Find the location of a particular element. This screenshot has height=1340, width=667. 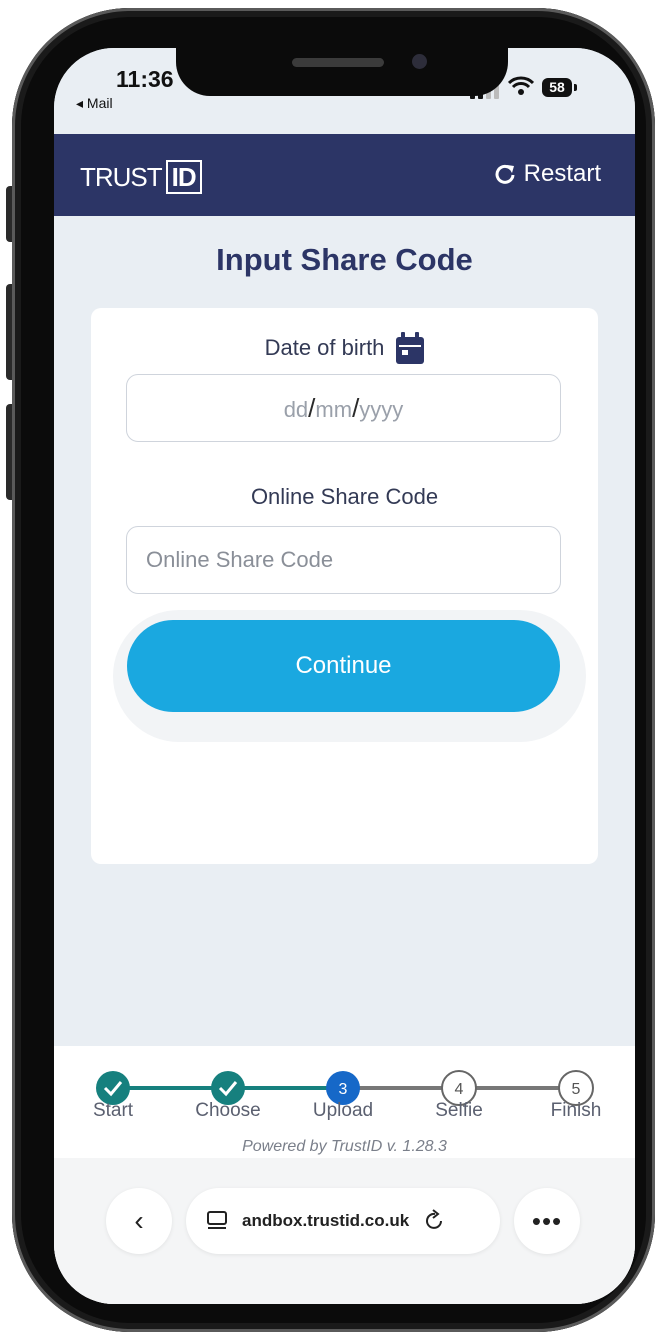

address-bar: andbox.trustid.co.uk is located at coordinates (343, 1221).